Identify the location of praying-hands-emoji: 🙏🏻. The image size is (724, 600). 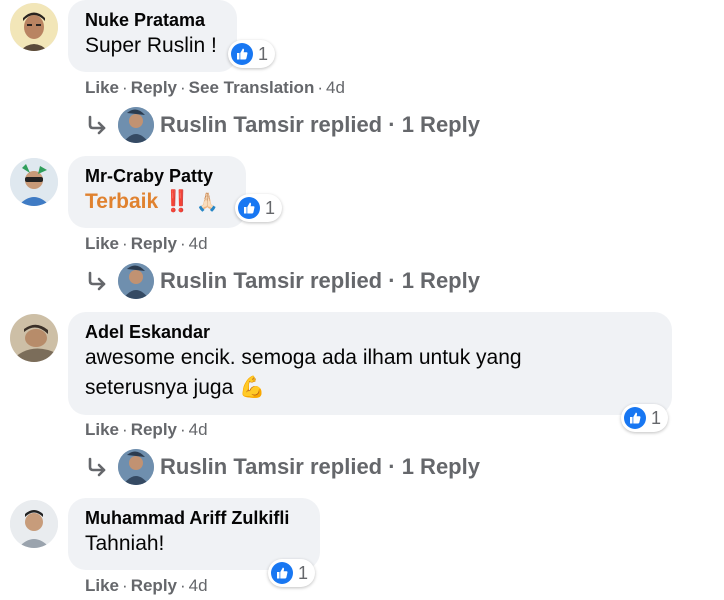
(207, 202).